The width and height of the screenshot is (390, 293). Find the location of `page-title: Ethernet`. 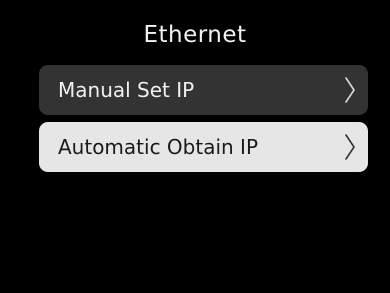

page-title: Ethernet is located at coordinates (195, 35).